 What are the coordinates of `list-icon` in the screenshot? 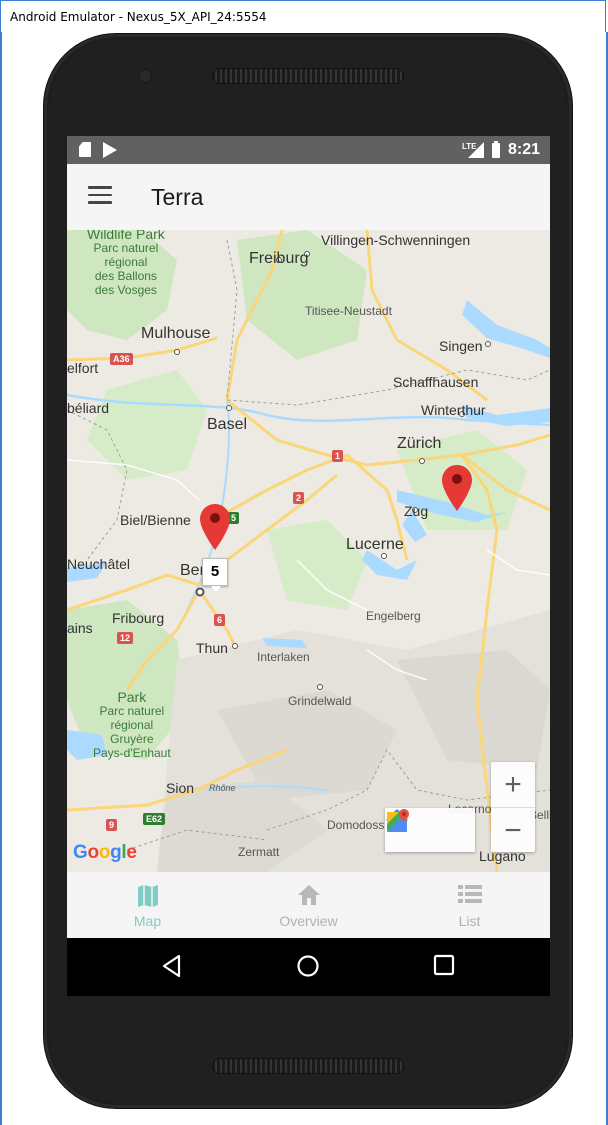 It's located at (469, 894).